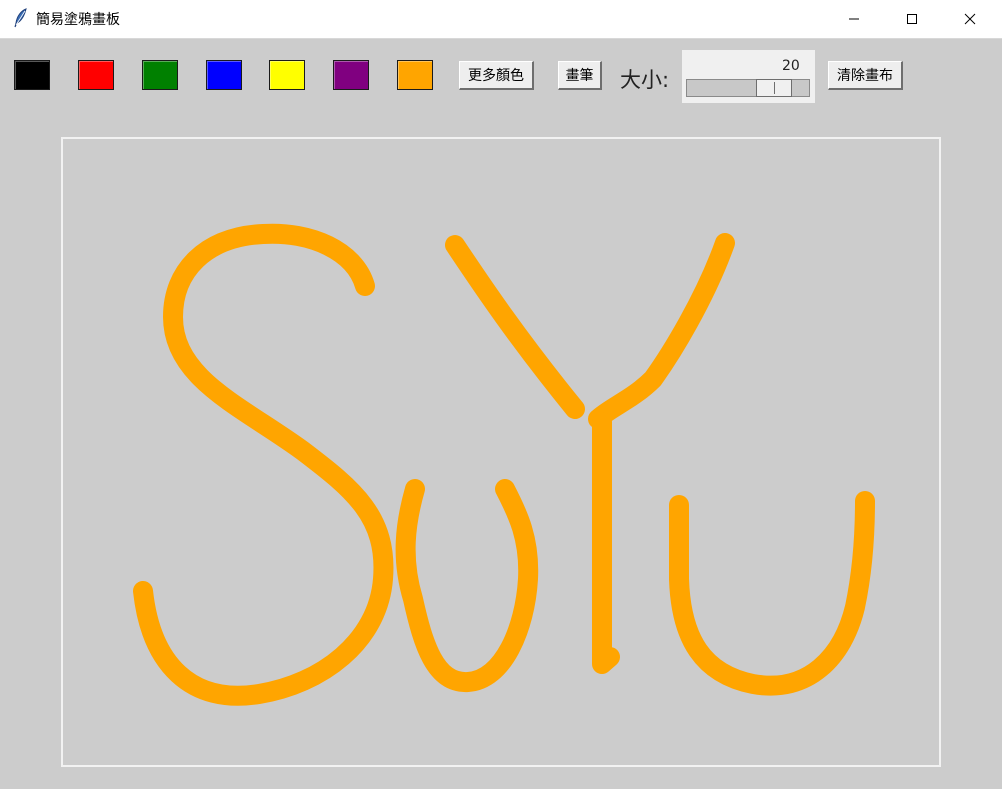 This screenshot has width=1002, height=789. What do you see at coordinates (78, 20) in the screenshot?
I see `window-title: 簡易塗鴉畫板` at bounding box center [78, 20].